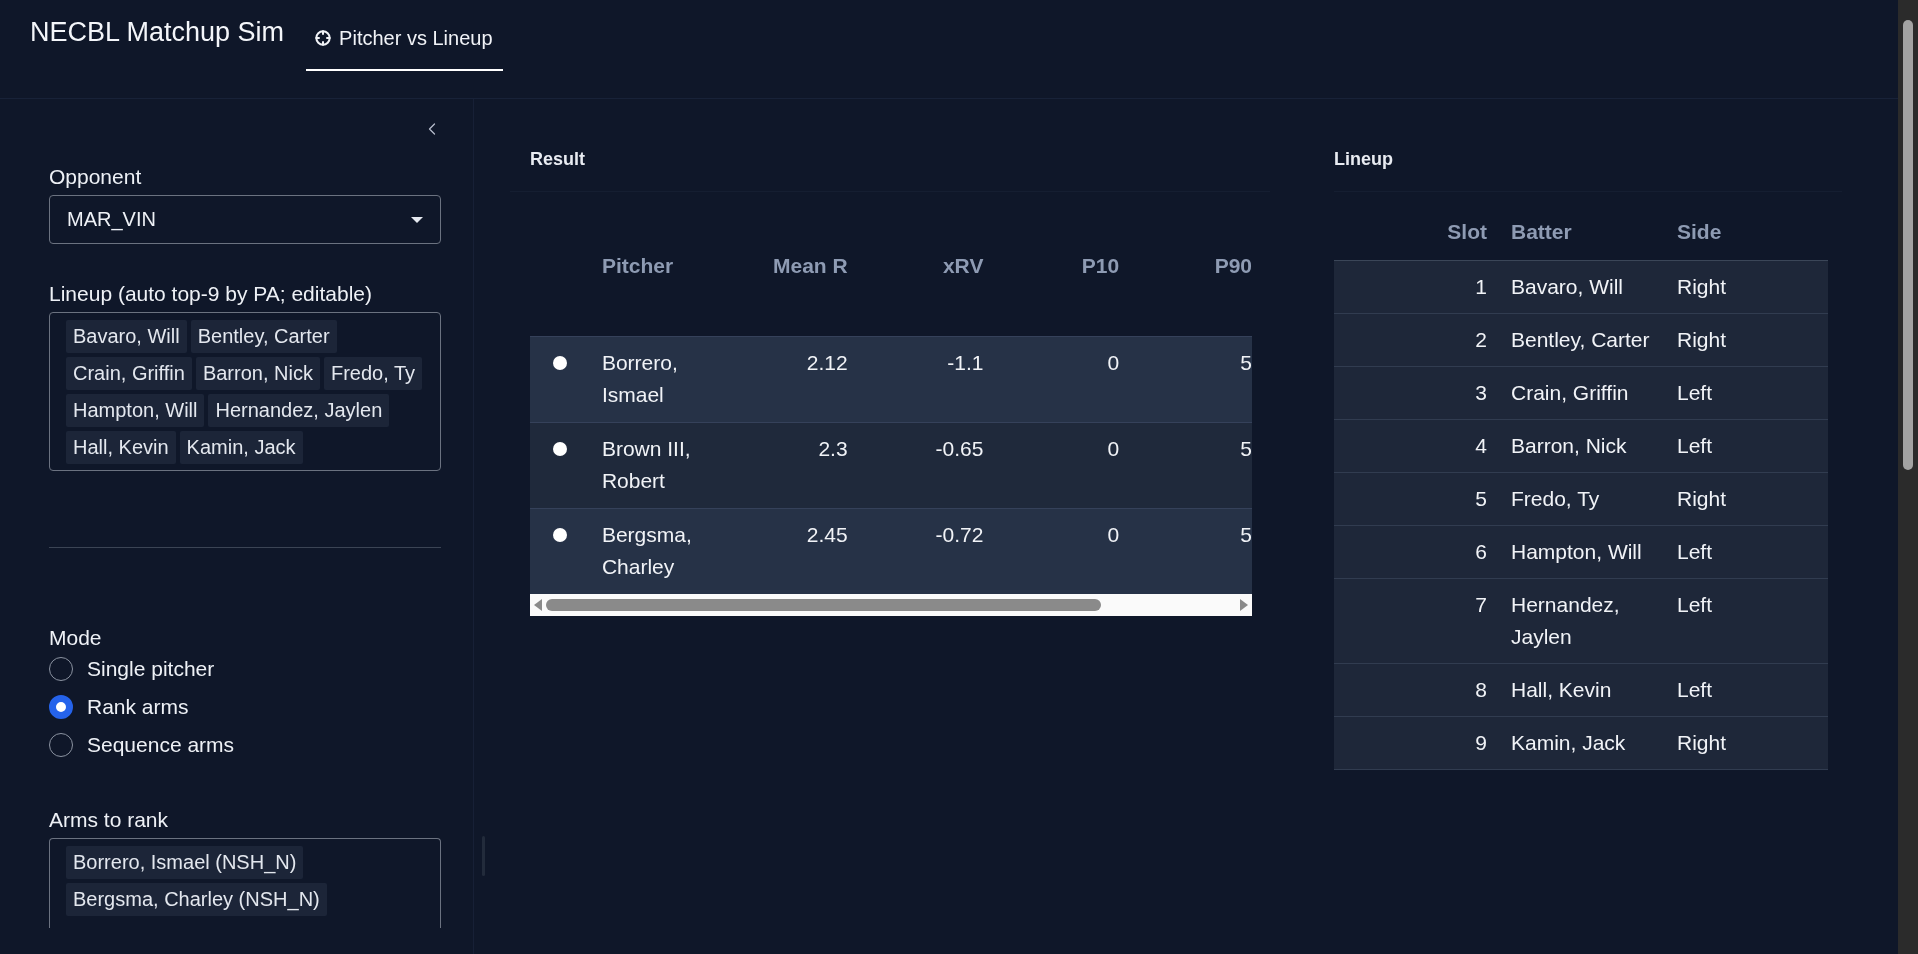 This screenshot has height=954, width=1918. Describe the element at coordinates (135, 410) in the screenshot. I see `batter-tag: Hampton, Will` at that location.